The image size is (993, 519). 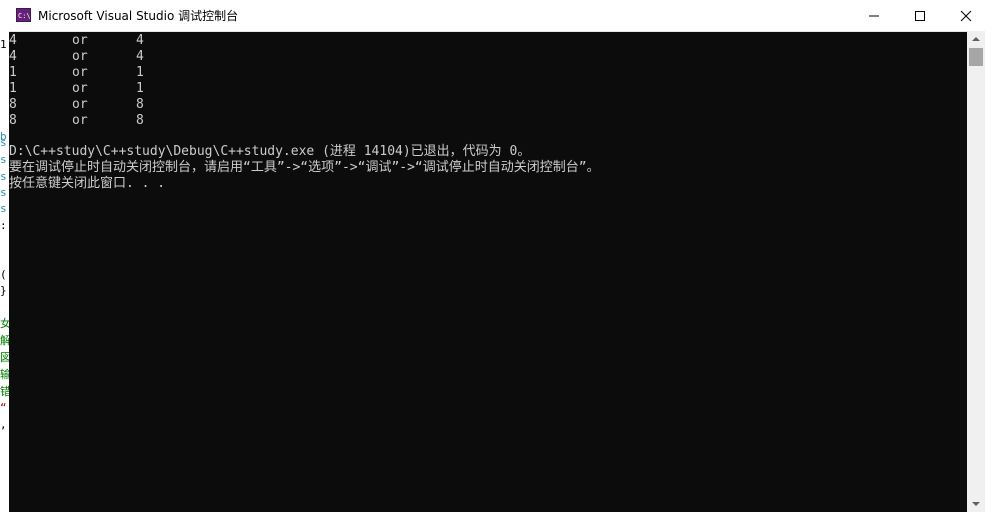 I want to click on ide-char: 図, so click(x=4, y=357).